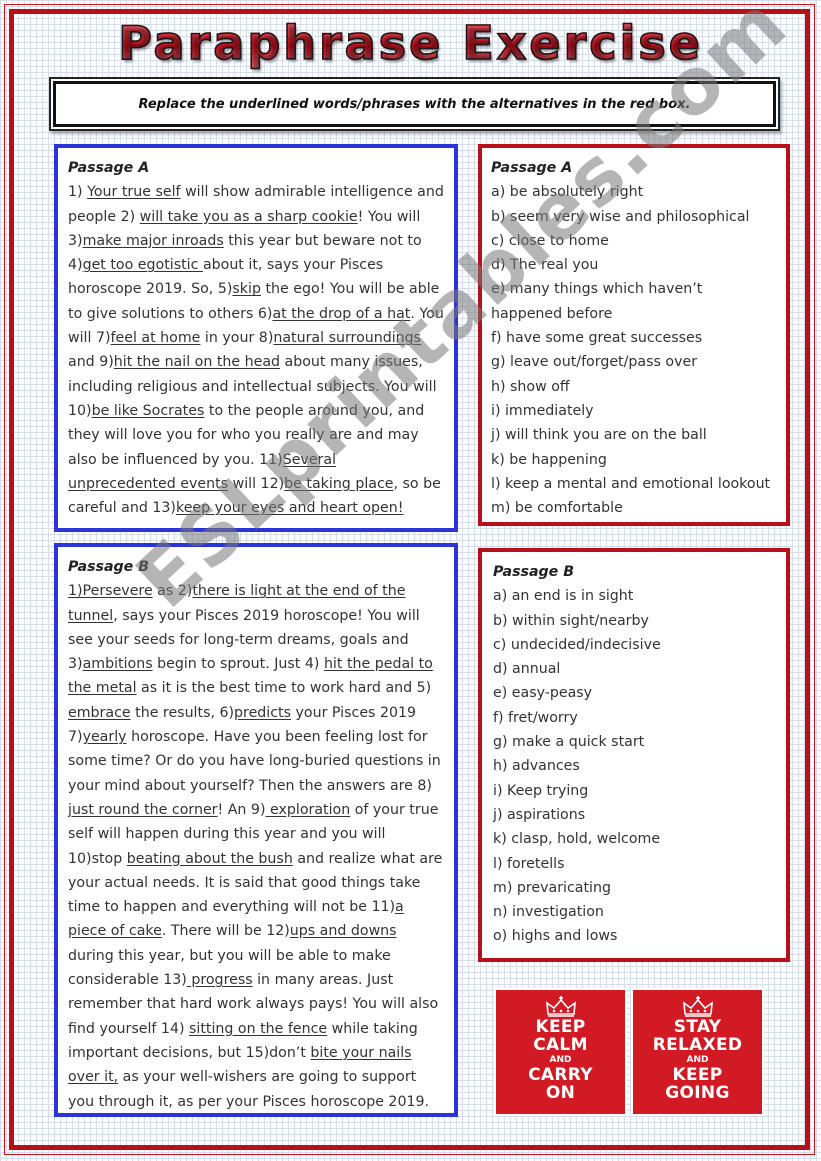 The width and height of the screenshot is (821, 1161). What do you see at coordinates (148, 410) in the screenshot?
I see `underlined-phrase: be like Socrates` at bounding box center [148, 410].